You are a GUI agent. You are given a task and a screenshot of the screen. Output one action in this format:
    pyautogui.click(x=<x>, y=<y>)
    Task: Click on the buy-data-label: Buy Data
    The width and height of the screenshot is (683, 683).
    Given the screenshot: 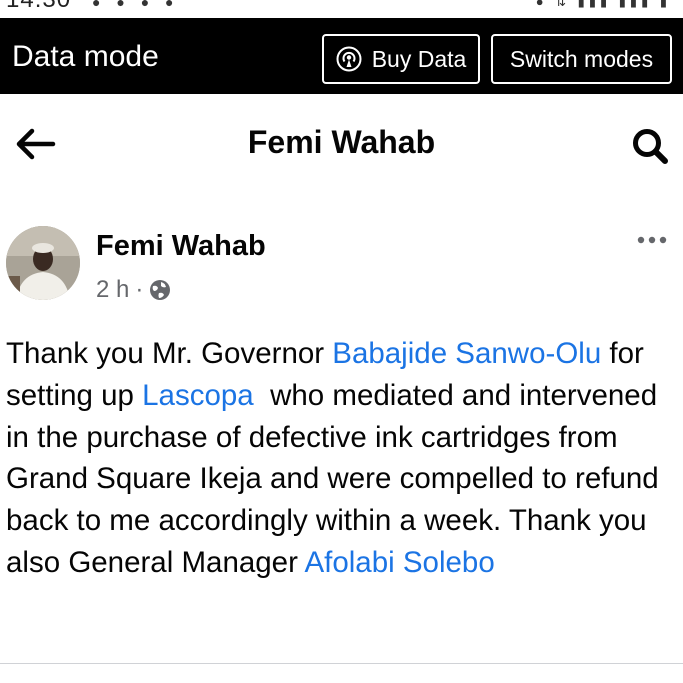 What is the action you would take?
    pyautogui.click(x=419, y=58)
    